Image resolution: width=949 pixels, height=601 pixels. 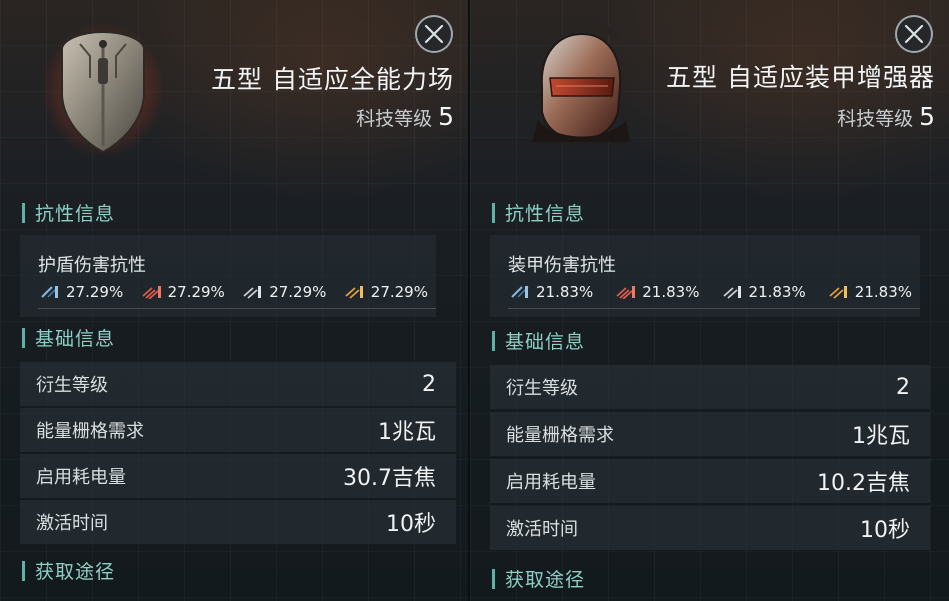 What do you see at coordinates (863, 483) in the screenshot?
I see `info-value: 10.2吉焦` at bounding box center [863, 483].